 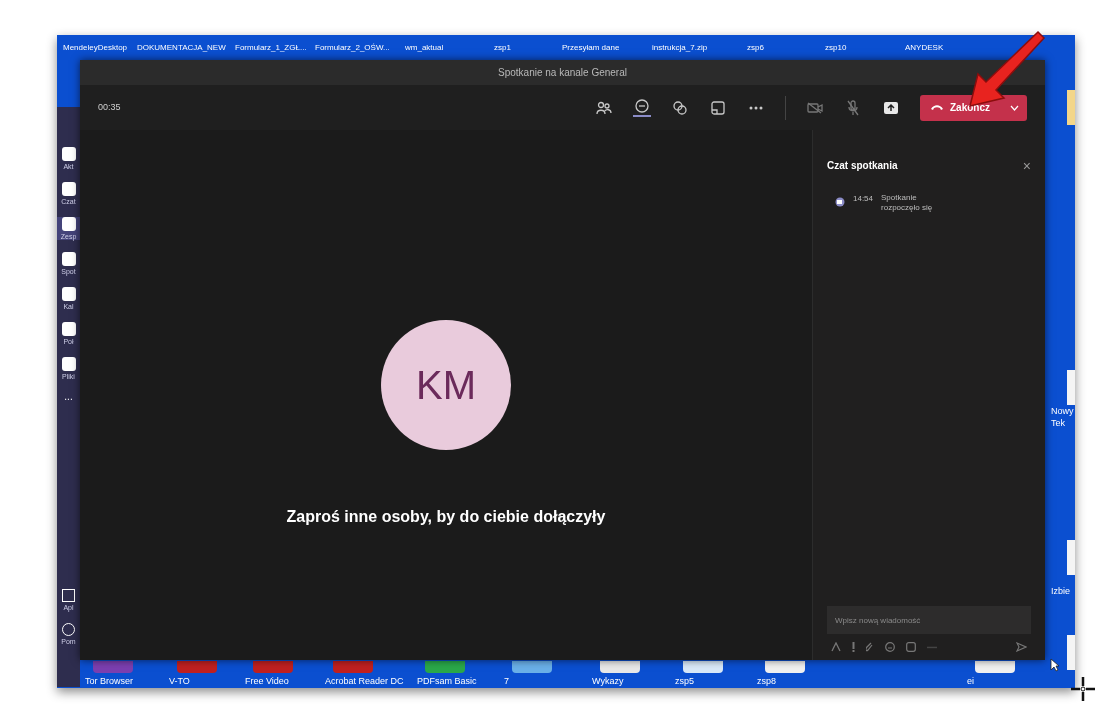 What do you see at coordinates (506, 681) in the screenshot?
I see `desktop-icon-label: 7` at bounding box center [506, 681].